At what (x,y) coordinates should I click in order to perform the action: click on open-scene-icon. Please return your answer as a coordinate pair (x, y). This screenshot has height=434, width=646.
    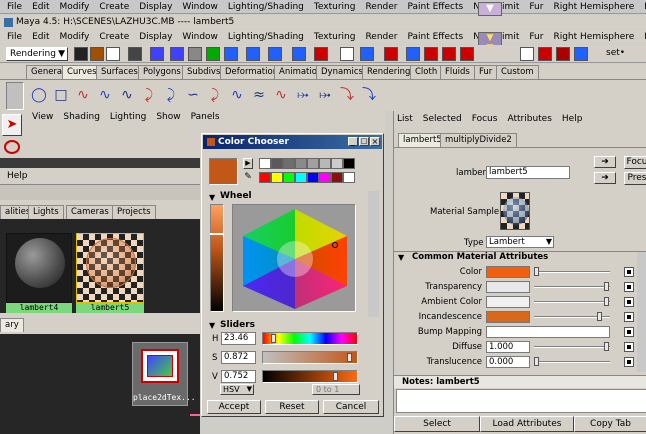
    Looking at the image, I should click on (97, 54).